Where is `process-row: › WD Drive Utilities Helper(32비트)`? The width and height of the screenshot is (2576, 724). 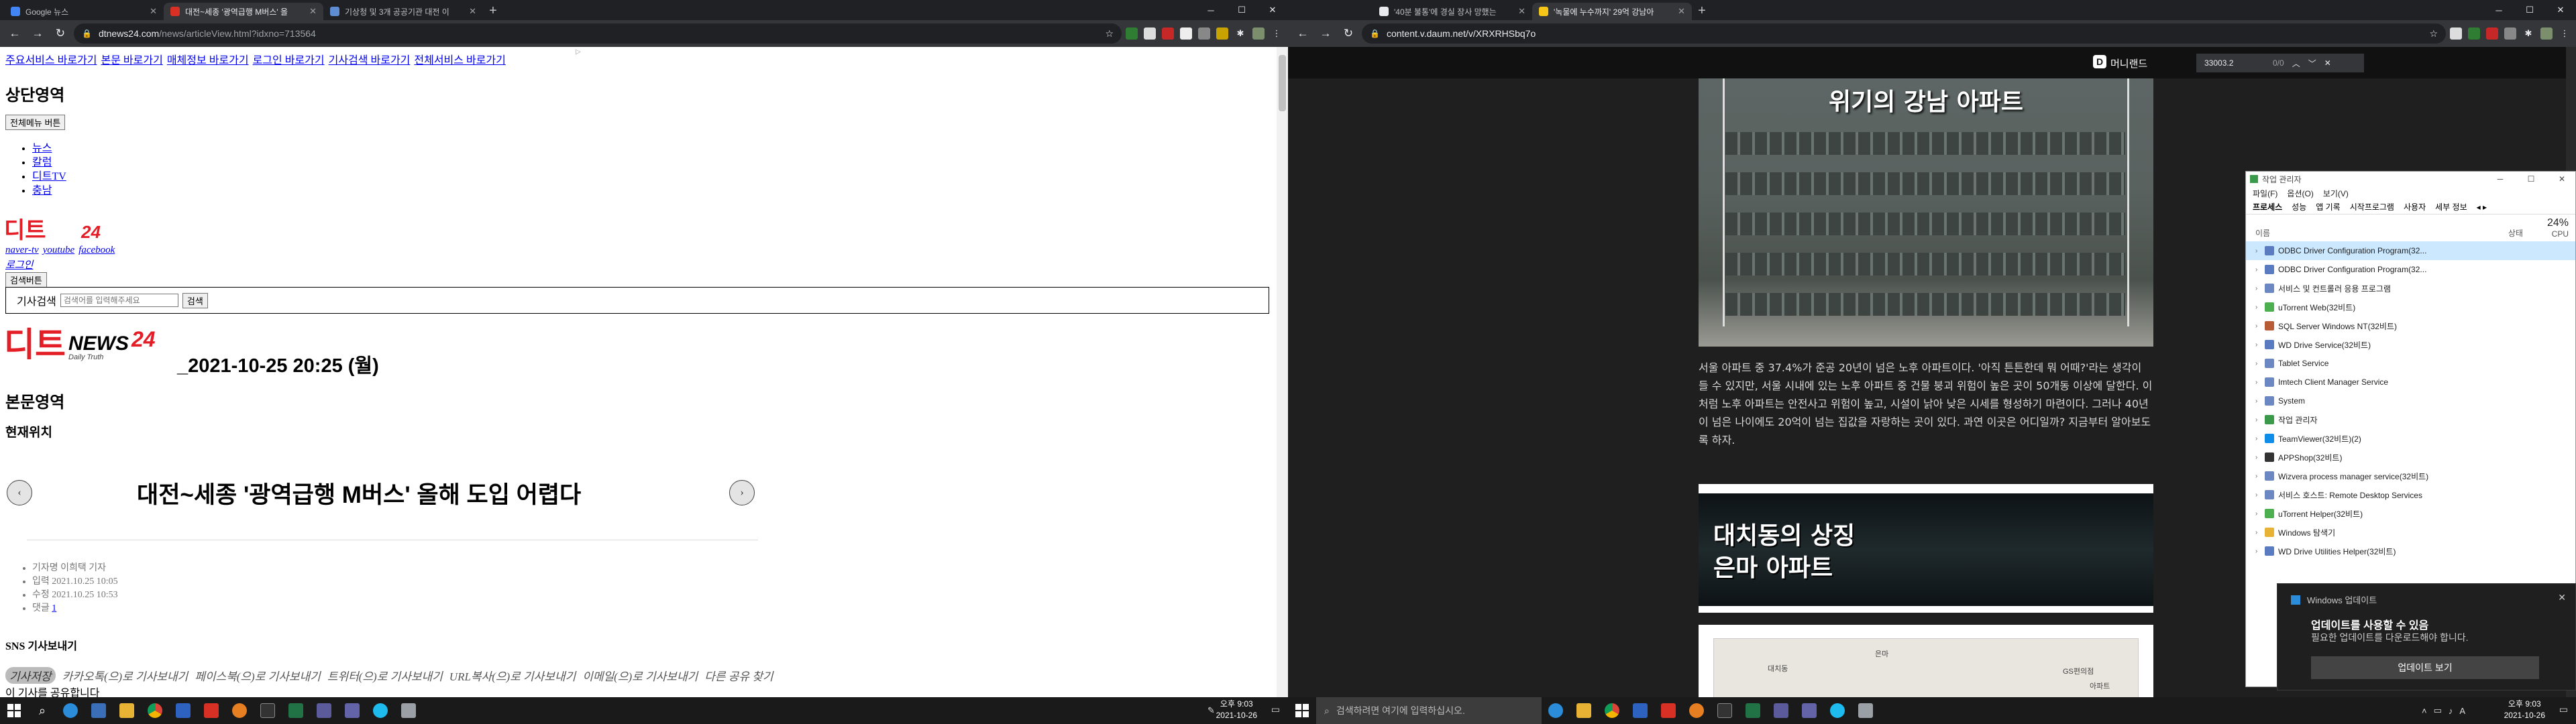 process-row: › WD Drive Utilities Helper(32비트) is located at coordinates (2410, 551).